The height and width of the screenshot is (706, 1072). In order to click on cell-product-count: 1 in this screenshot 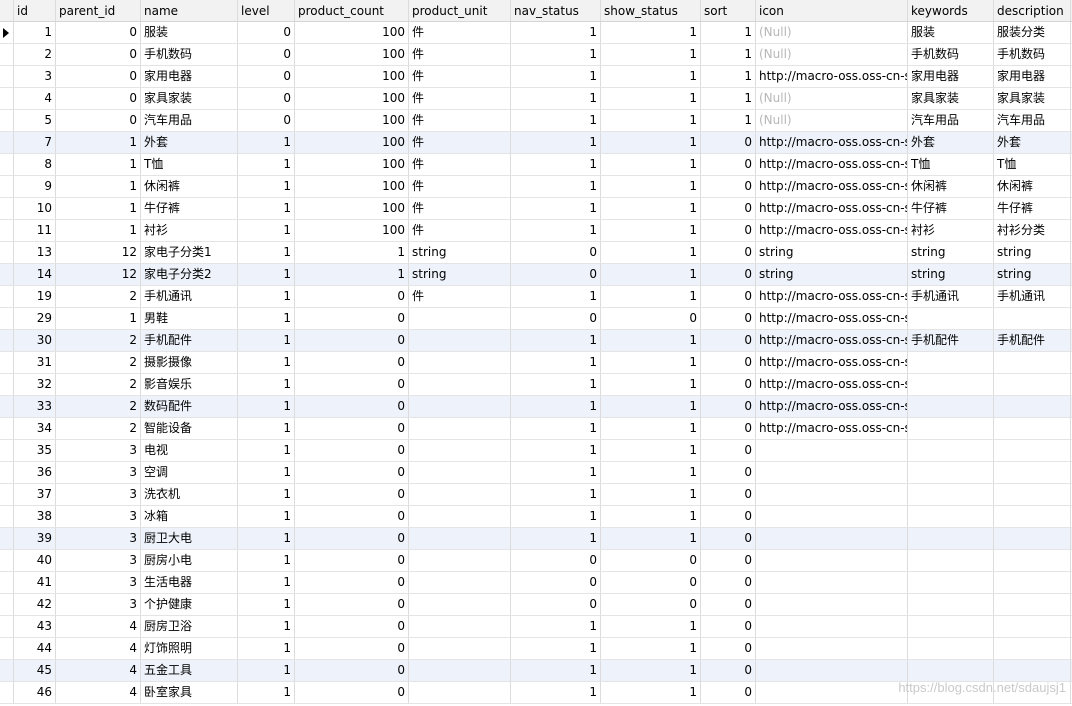, I will do `click(352, 274)`.